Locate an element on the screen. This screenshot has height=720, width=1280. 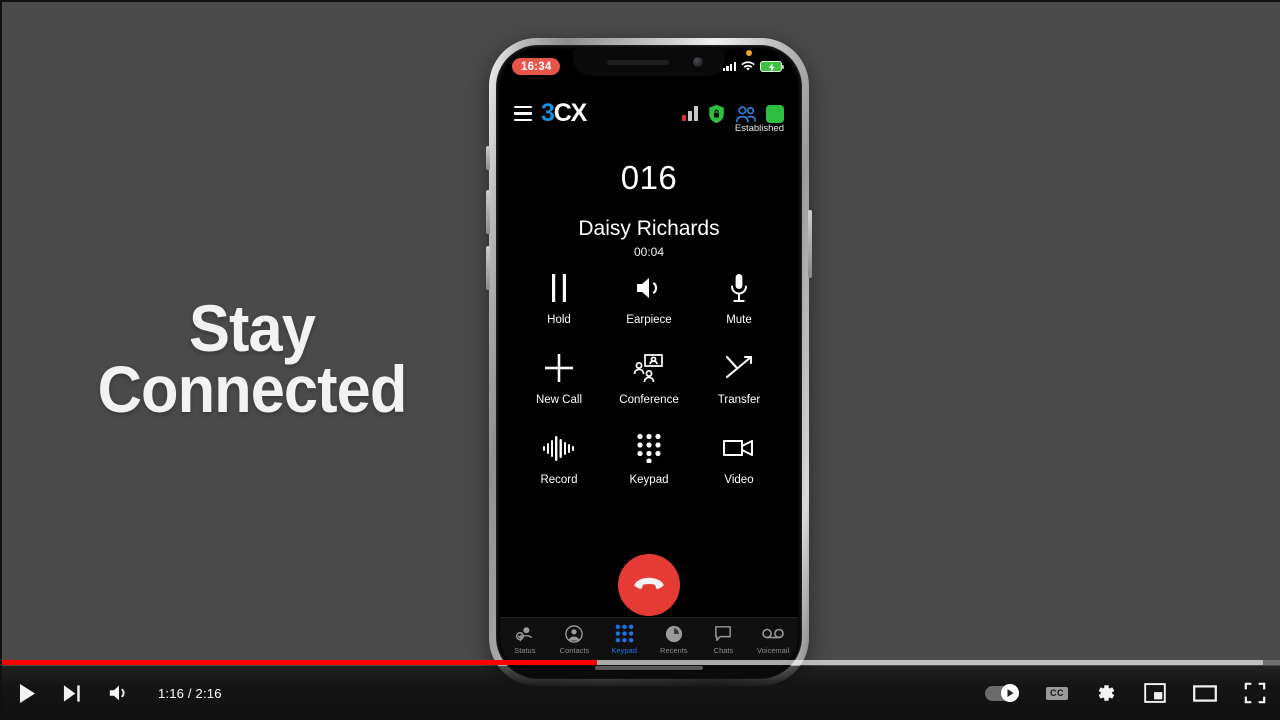
time-display: 1:16 / 2:16 is located at coordinates (190, 693).